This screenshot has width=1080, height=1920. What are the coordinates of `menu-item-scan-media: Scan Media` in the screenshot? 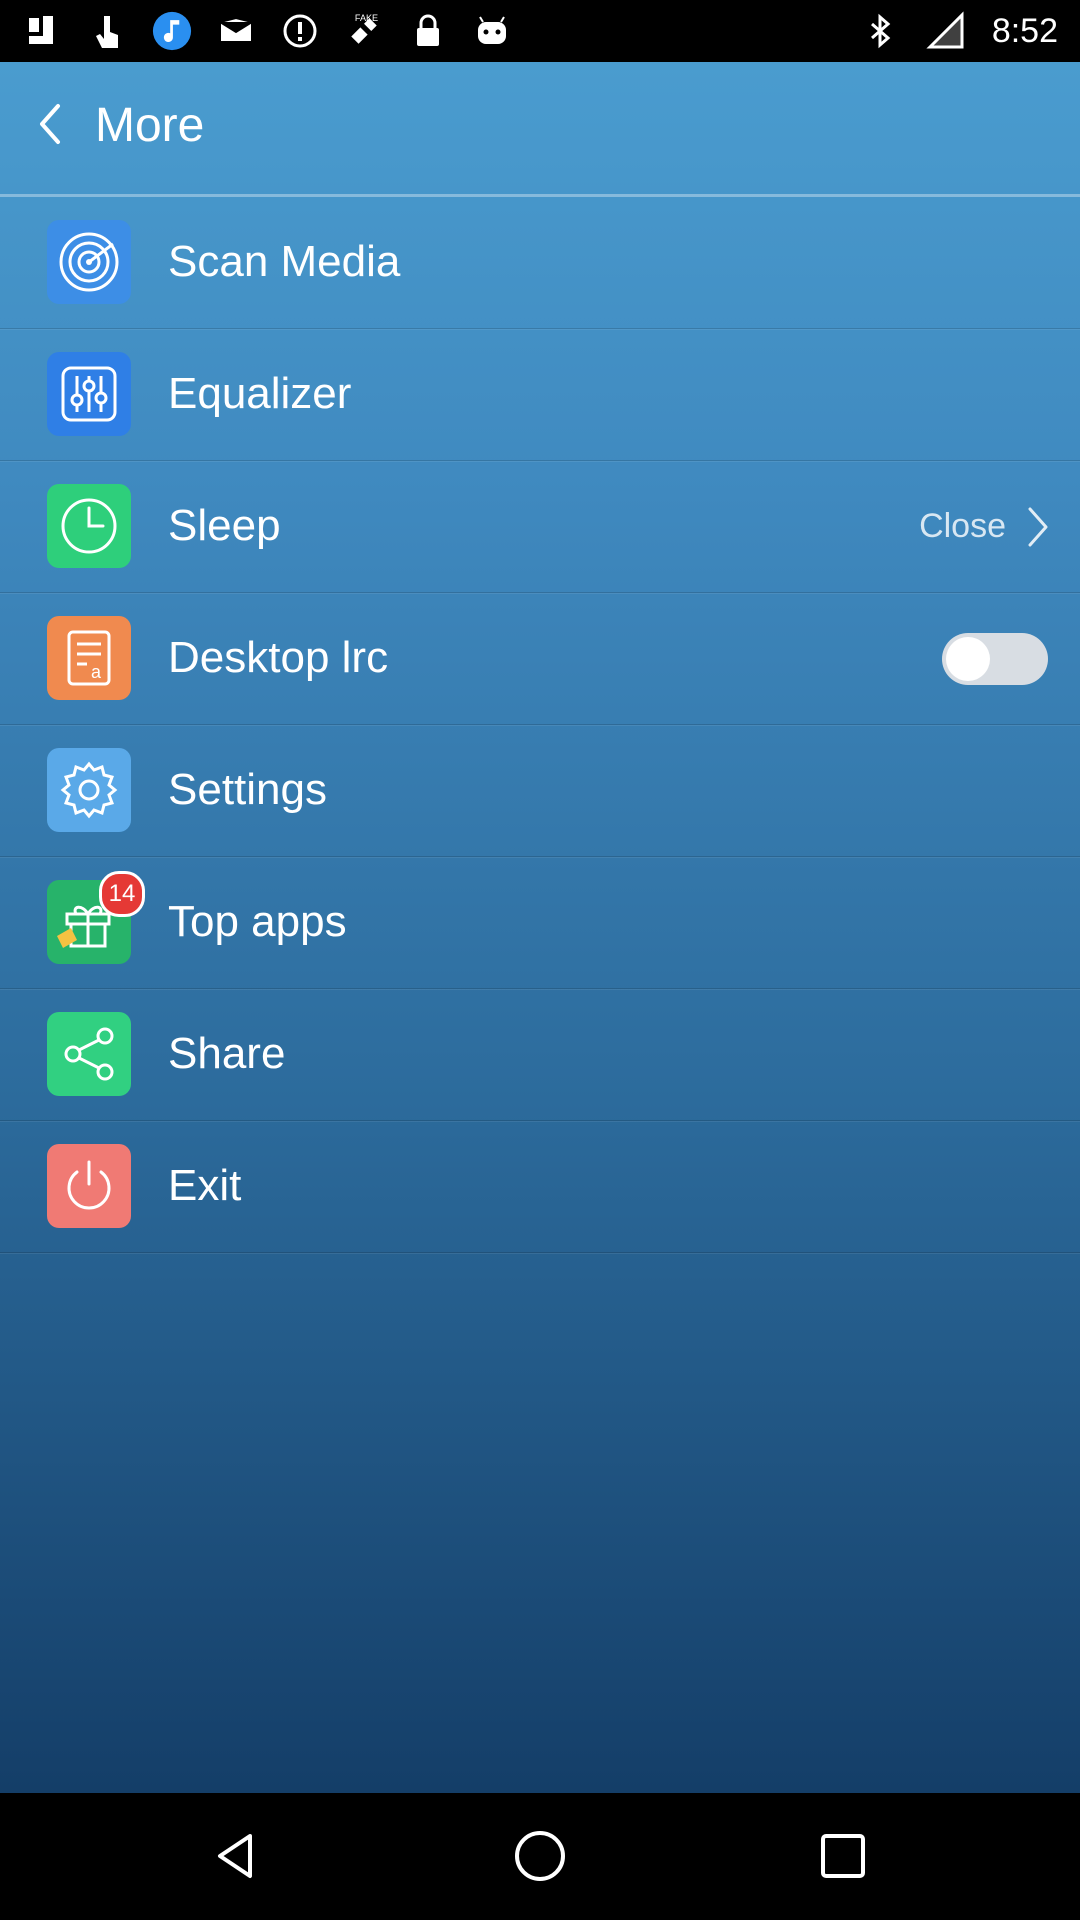 It's located at (540, 263).